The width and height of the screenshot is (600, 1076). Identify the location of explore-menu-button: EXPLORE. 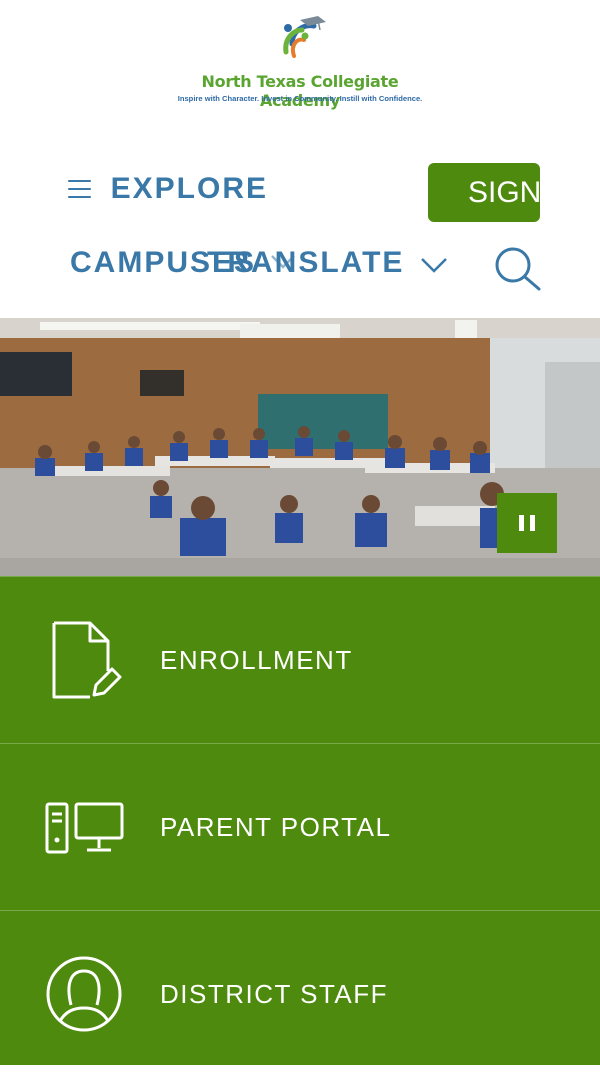
(168, 189).